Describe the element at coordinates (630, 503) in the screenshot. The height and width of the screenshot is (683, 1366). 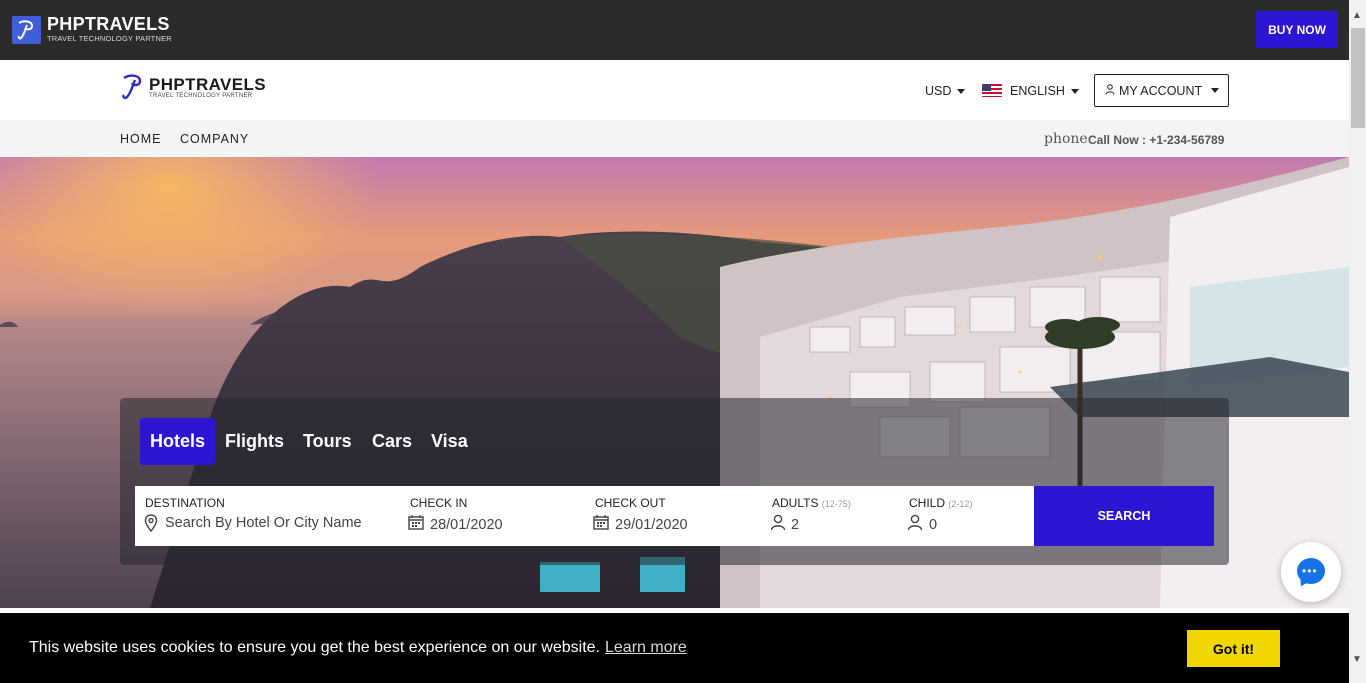
I see `check-out-label: CHECK OUT` at that location.